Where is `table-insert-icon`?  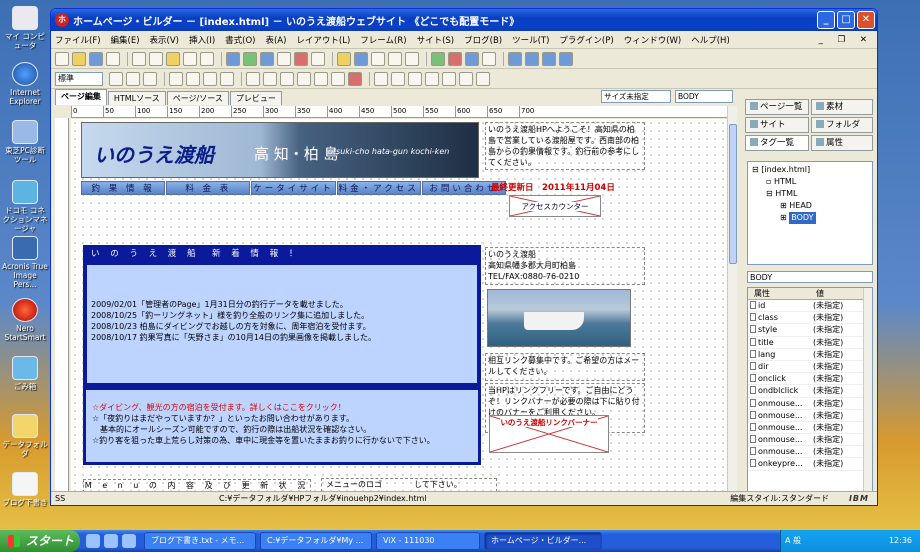 table-insert-icon is located at coordinates (381, 78).